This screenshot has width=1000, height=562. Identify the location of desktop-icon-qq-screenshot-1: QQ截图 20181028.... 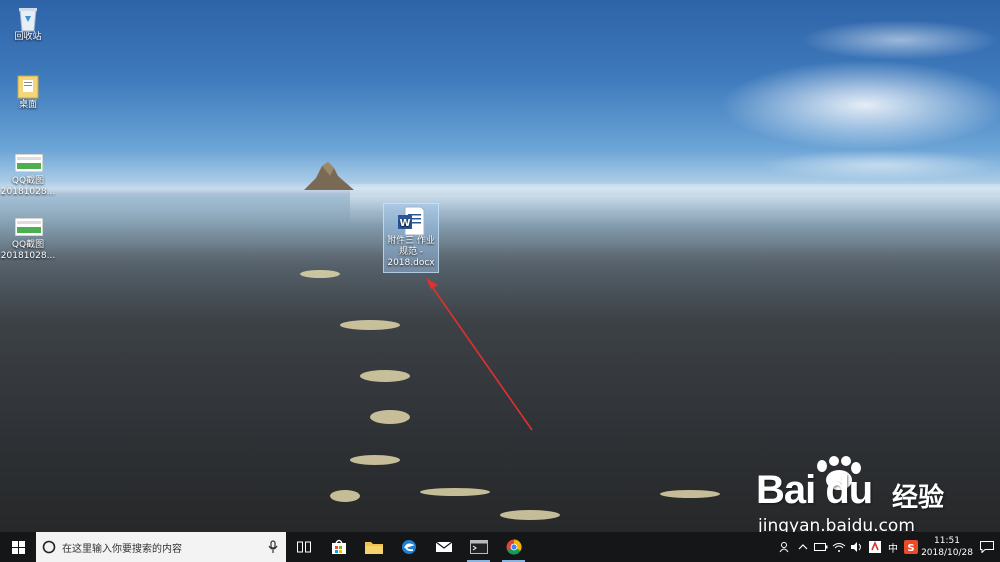
(28, 173).